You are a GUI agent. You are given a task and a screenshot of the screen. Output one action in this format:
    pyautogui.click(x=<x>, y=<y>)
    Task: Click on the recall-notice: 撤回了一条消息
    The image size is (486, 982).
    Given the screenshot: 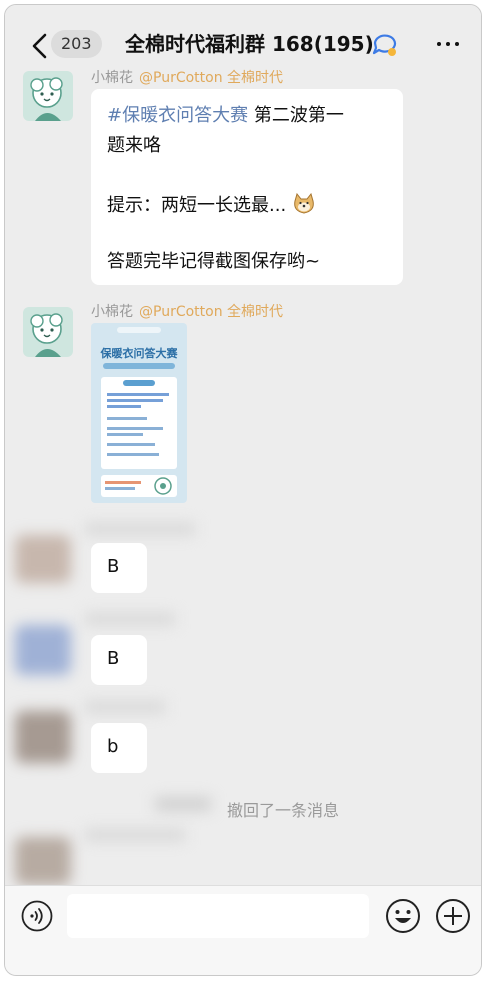 What is the action you would take?
    pyautogui.click(x=243, y=809)
    